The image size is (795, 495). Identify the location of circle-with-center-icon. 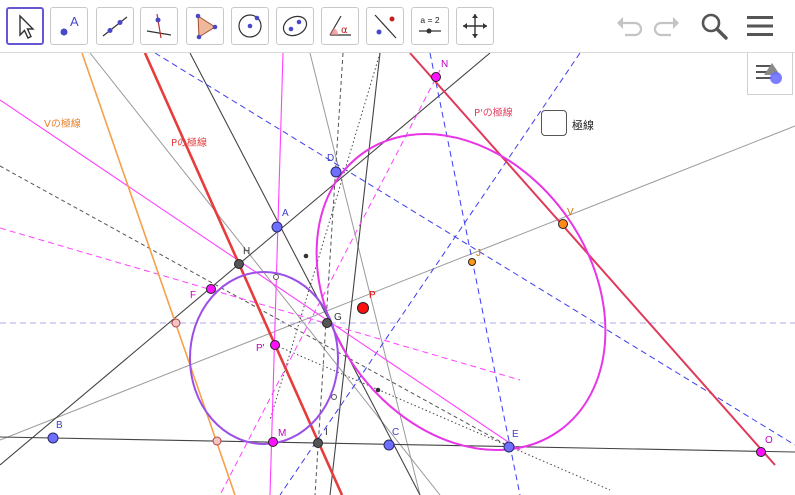
(250, 26).